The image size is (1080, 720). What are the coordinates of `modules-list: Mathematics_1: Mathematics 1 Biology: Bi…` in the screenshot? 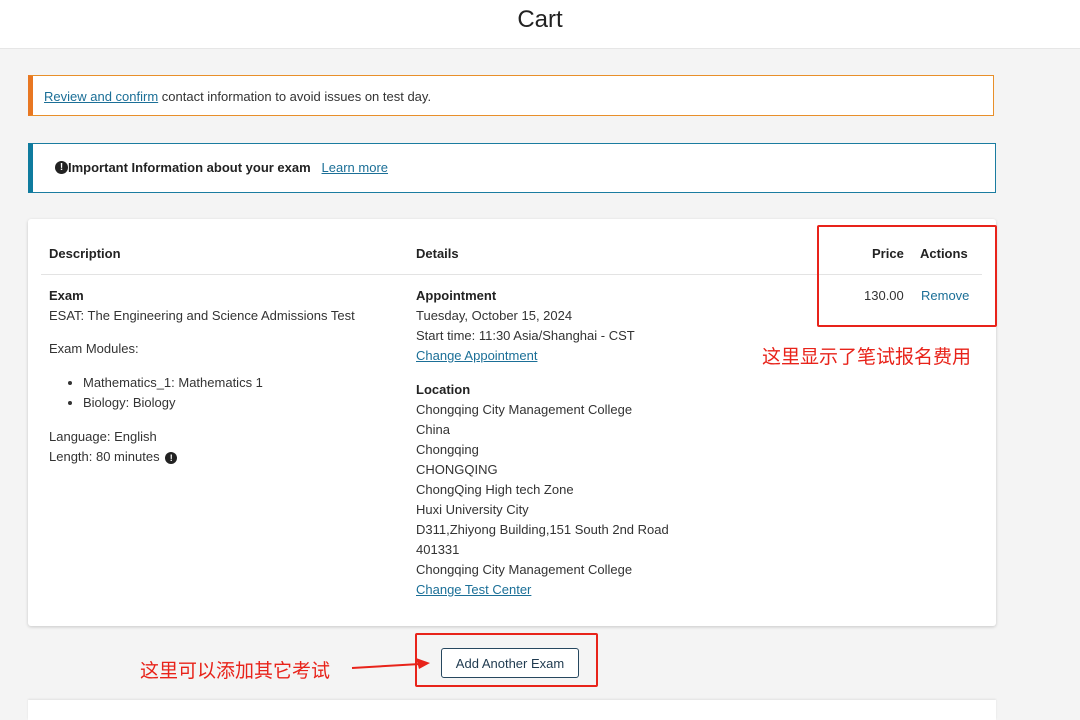 It's located at (224, 393).